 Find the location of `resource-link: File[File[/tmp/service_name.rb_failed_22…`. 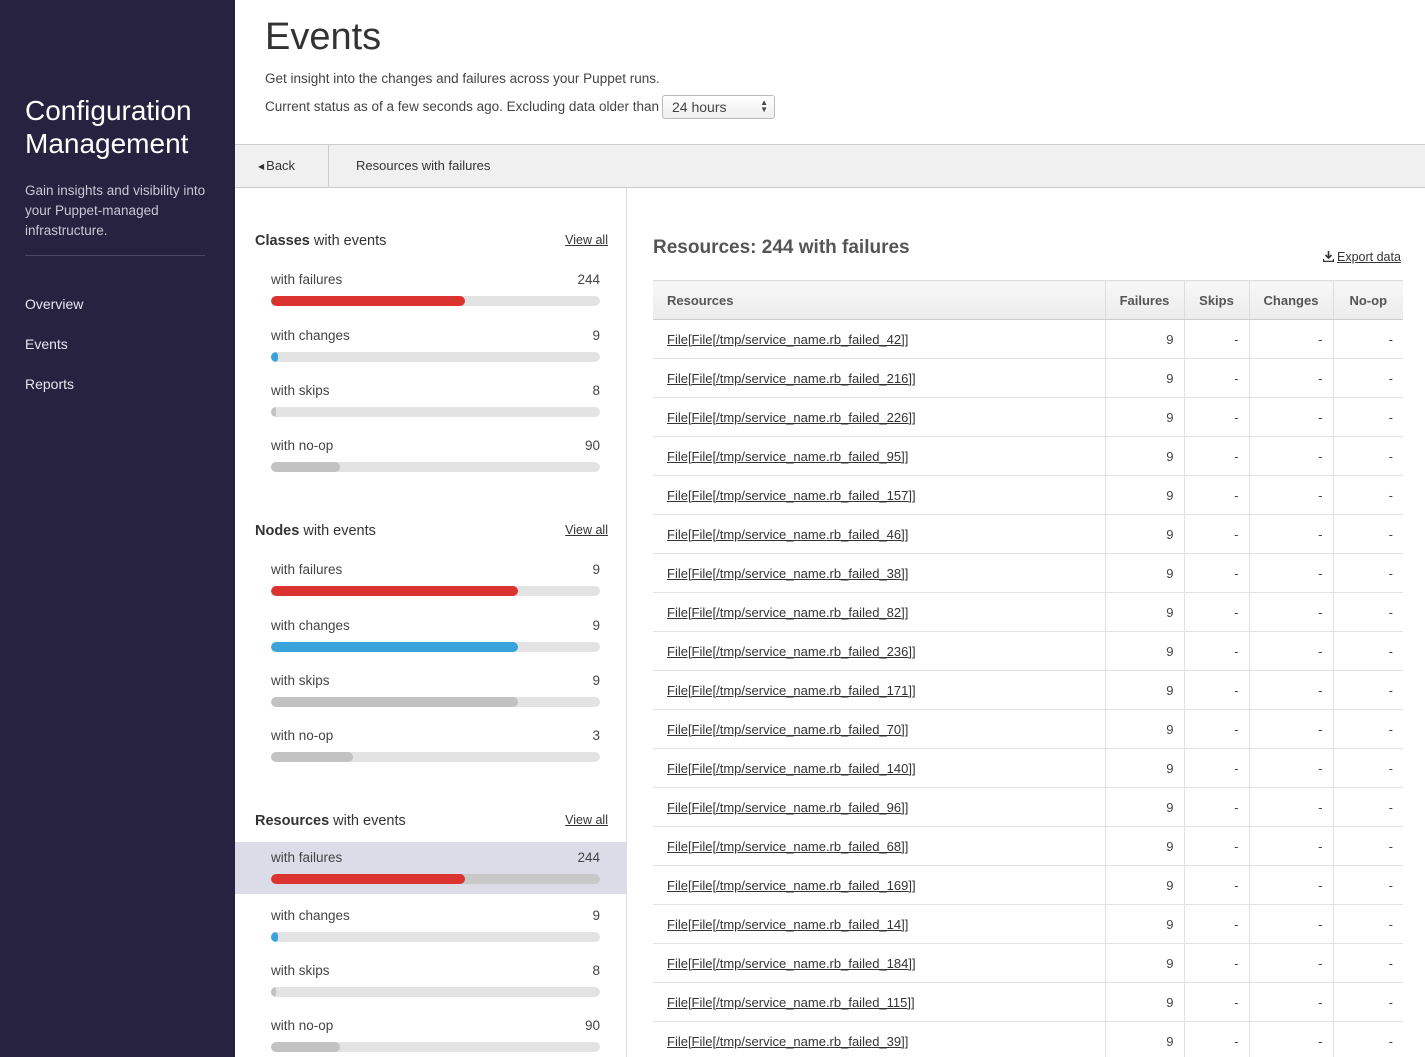

resource-link: File[File[/tmp/service_name.rb_failed_22… is located at coordinates (791, 417).